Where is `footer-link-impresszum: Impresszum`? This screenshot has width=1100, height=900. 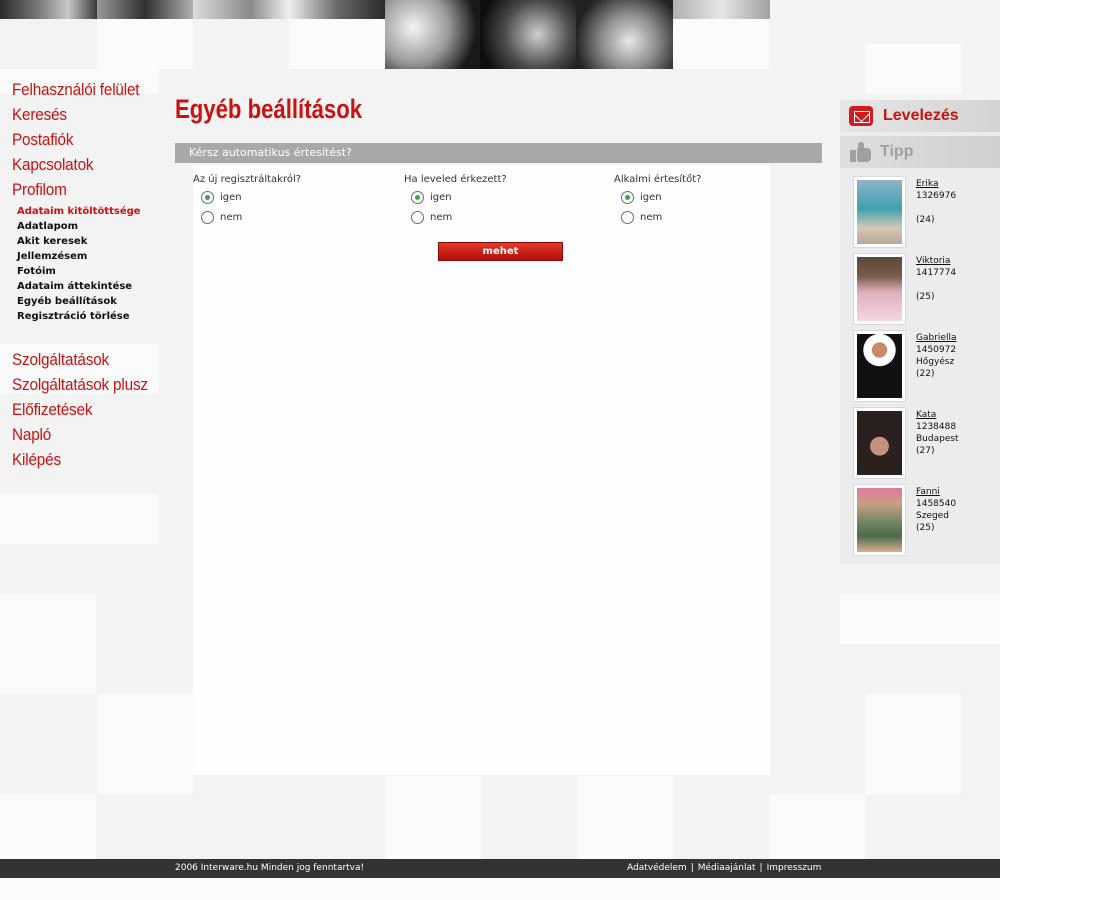 footer-link-impresszum: Impresszum is located at coordinates (794, 868).